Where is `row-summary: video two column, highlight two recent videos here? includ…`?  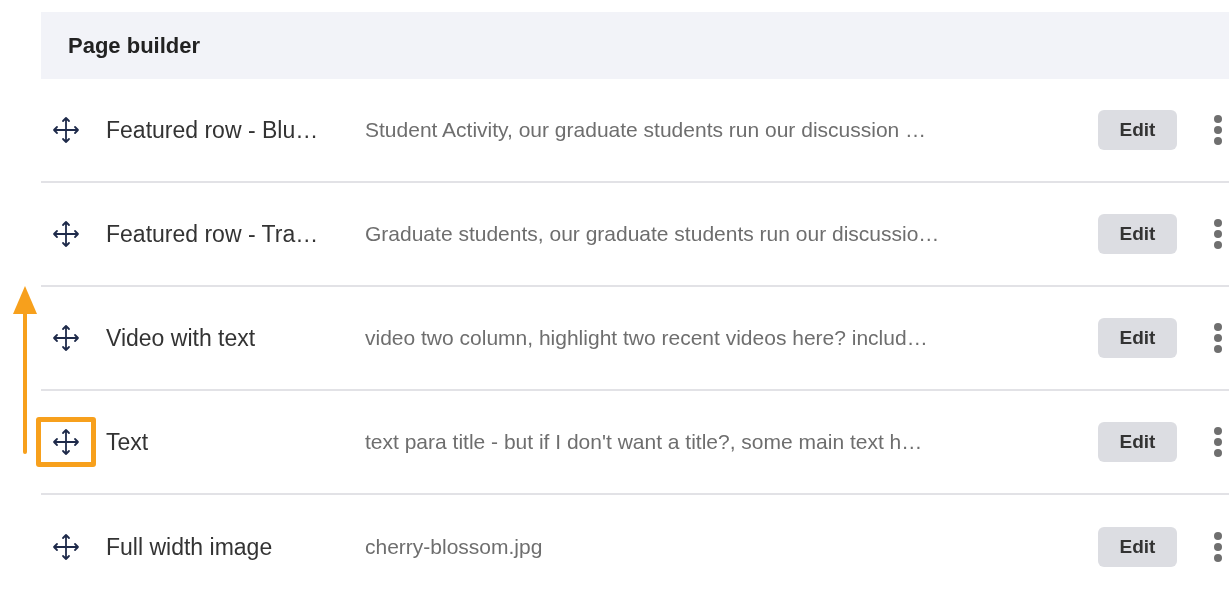 row-summary: video two column, highlight two recent videos here? includ… is located at coordinates (647, 338).